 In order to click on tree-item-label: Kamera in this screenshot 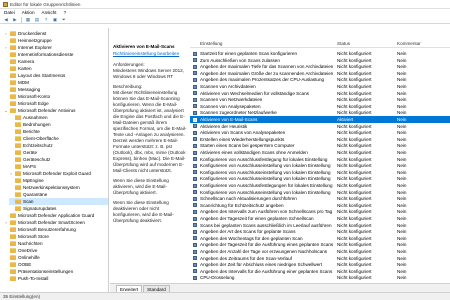, I will do `click(26, 61)`.